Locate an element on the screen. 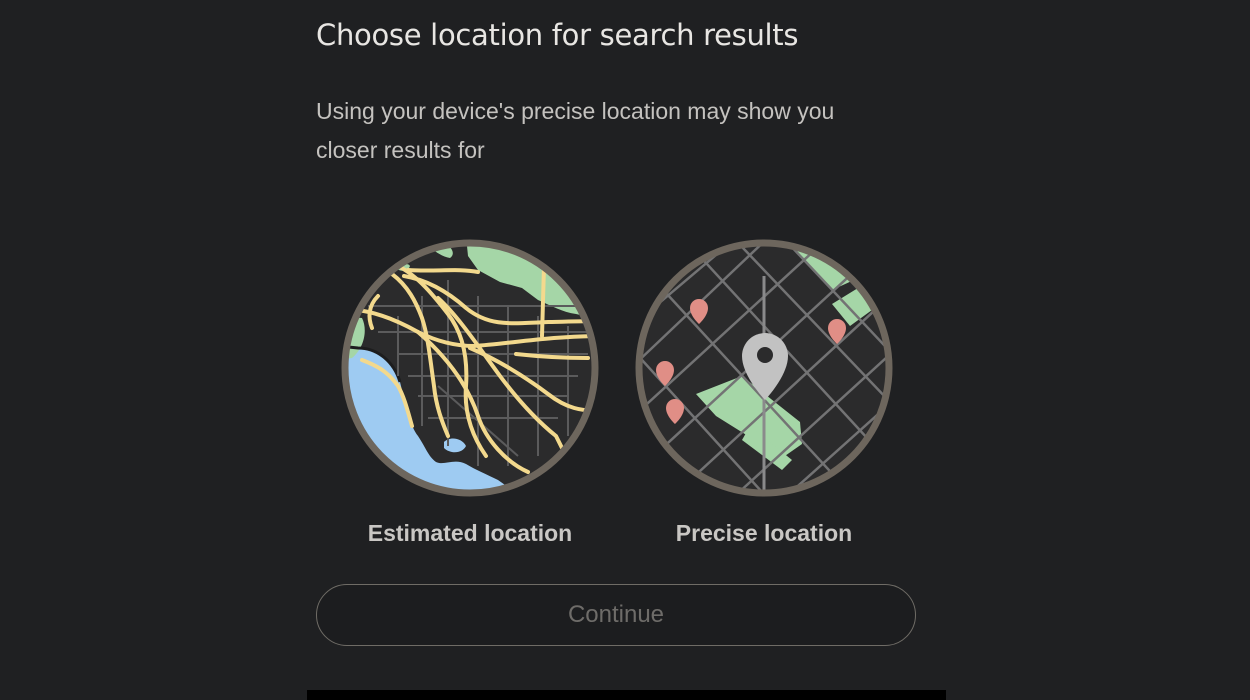 This screenshot has height=700, width=1250. bottom-bar is located at coordinates (626, 695).